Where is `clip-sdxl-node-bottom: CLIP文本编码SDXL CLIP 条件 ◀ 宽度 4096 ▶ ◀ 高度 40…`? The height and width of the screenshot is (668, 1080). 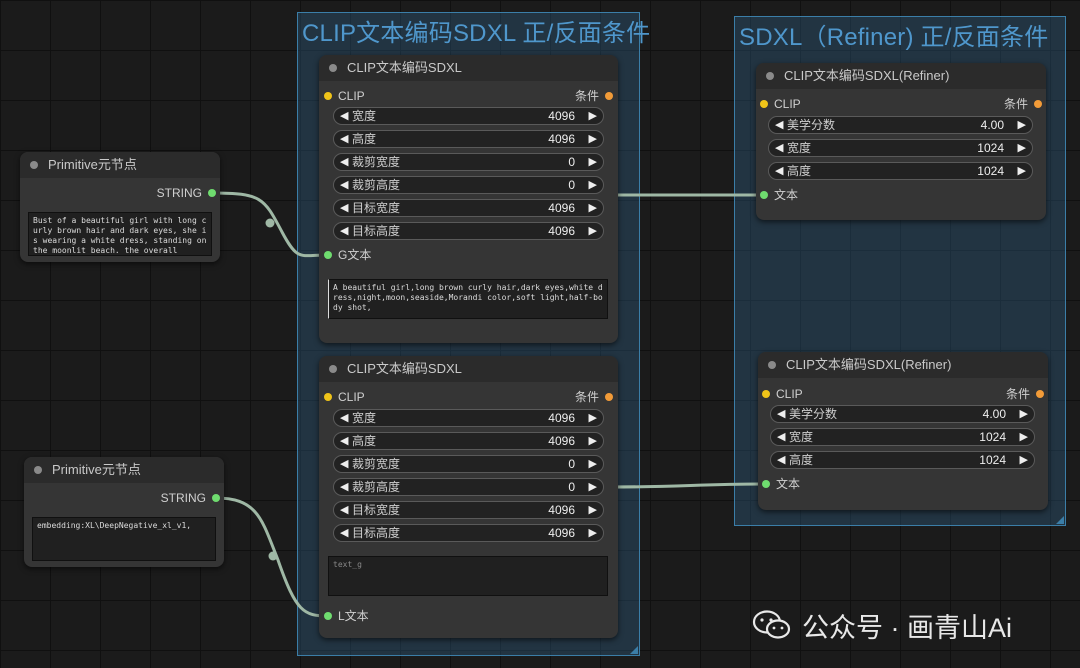 clip-sdxl-node-bottom: CLIP文本编码SDXL CLIP 条件 ◀ 宽度 4096 ▶ ◀ 高度 40… is located at coordinates (468, 497).